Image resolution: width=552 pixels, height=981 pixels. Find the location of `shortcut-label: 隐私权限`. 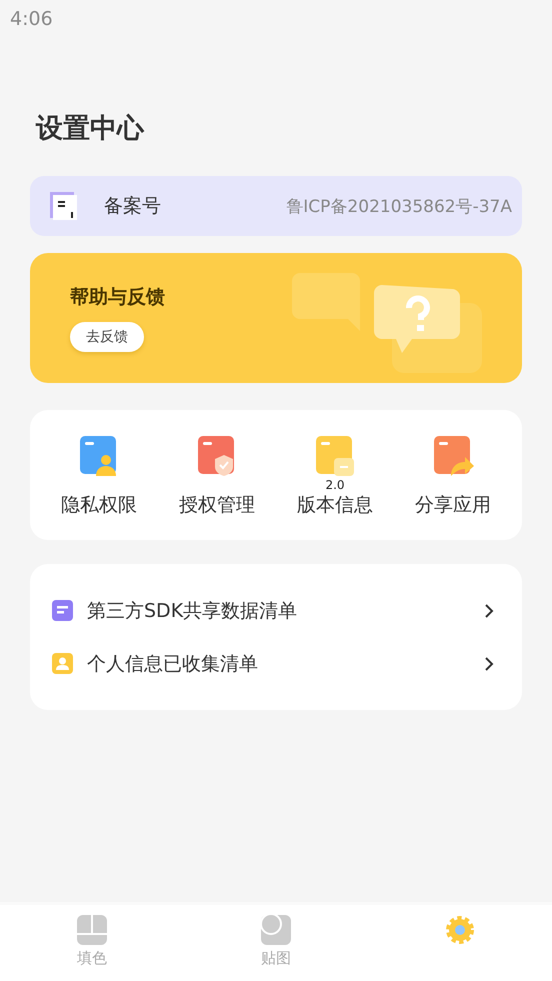

shortcut-label: 隐私权限 is located at coordinates (99, 505).